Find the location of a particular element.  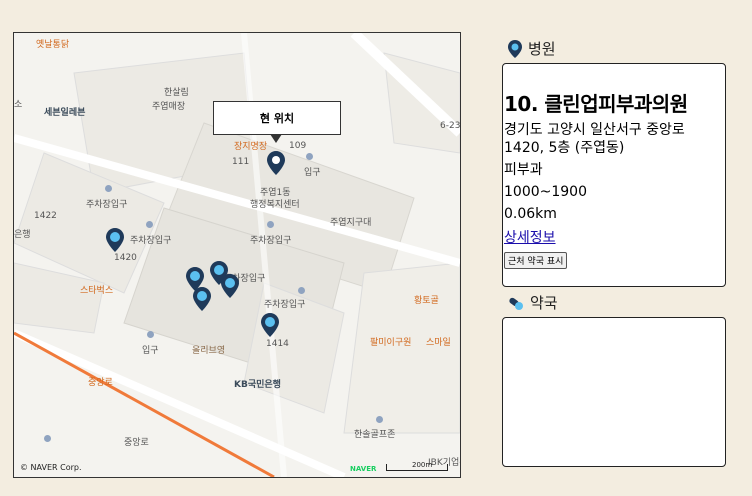

hospital-section-title: 병원 is located at coordinates (532, 48).